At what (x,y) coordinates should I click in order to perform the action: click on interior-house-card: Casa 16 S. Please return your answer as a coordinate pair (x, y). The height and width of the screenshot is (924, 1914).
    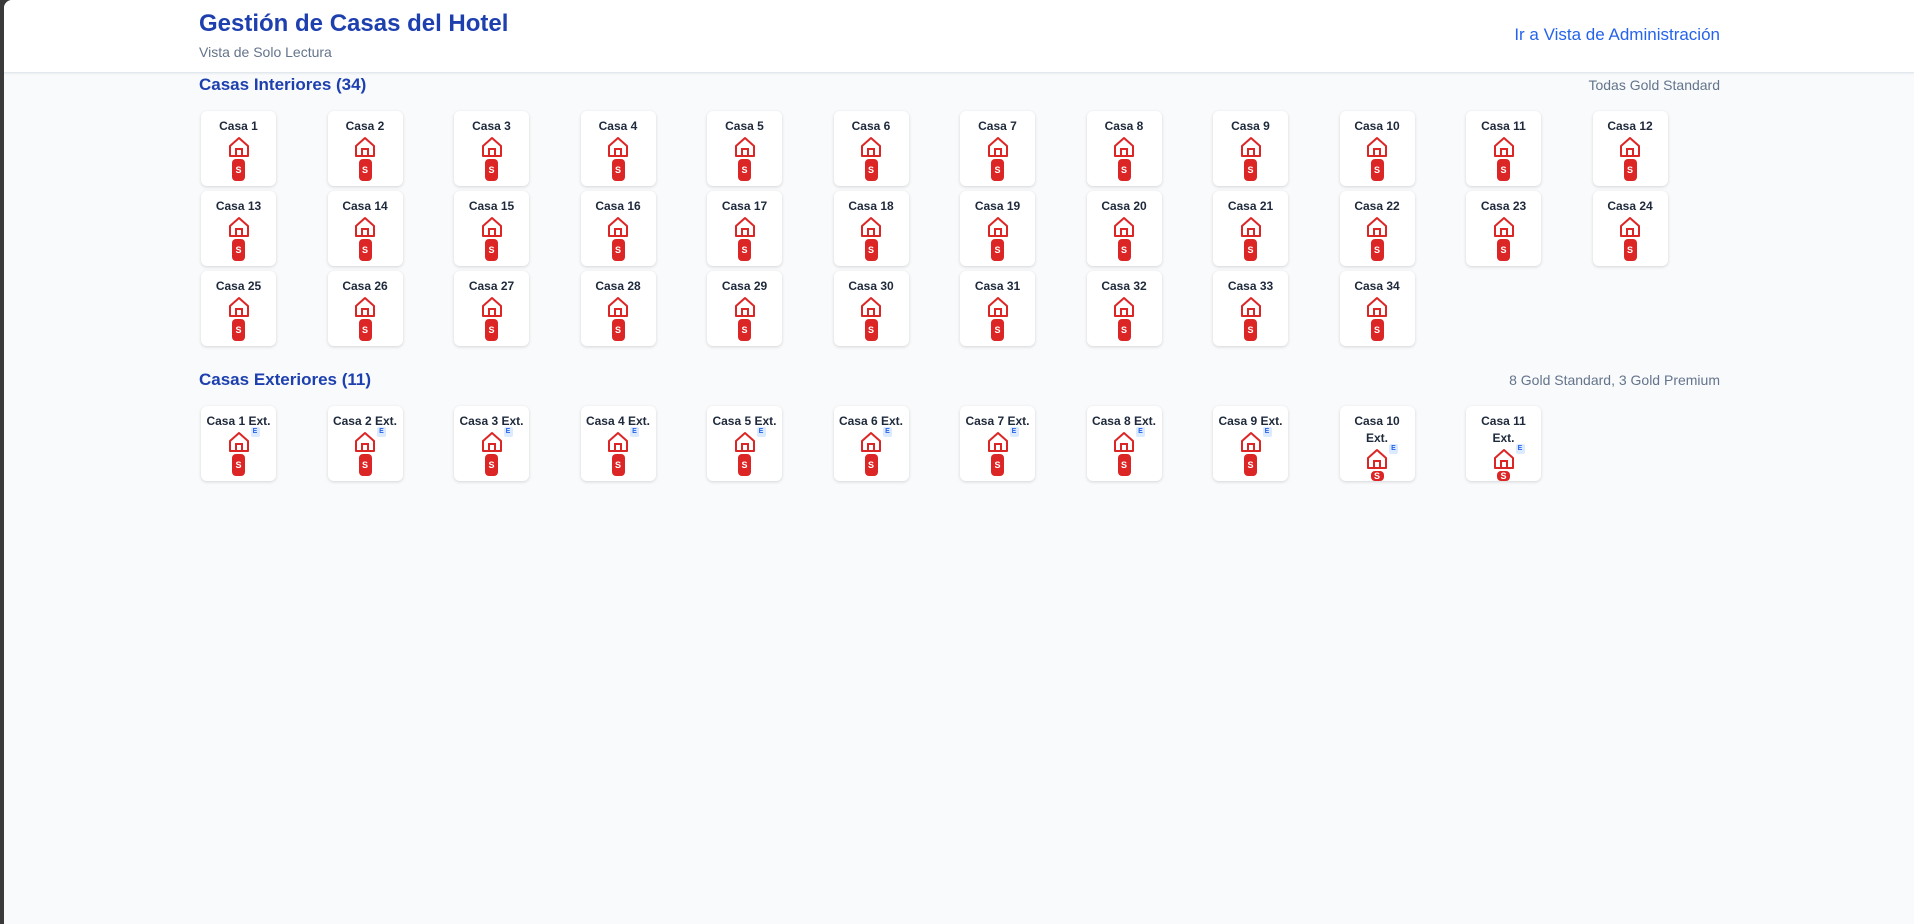
    Looking at the image, I should click on (618, 228).